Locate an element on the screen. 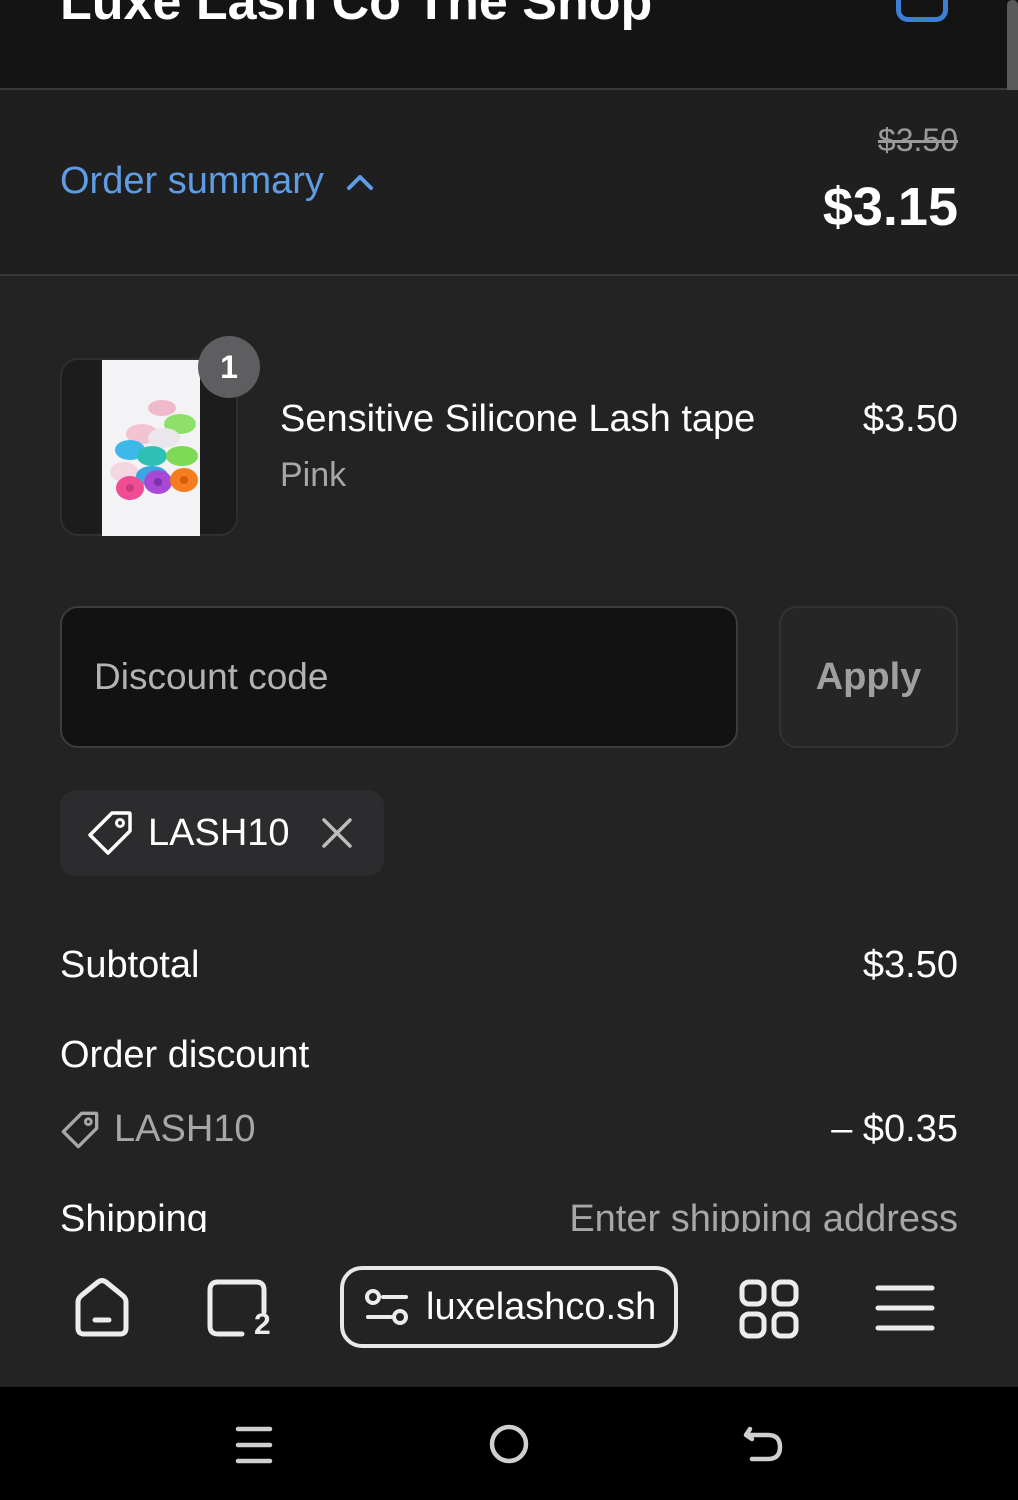 The width and height of the screenshot is (1018, 1500). recent-apps-icon is located at coordinates (254, 1445).